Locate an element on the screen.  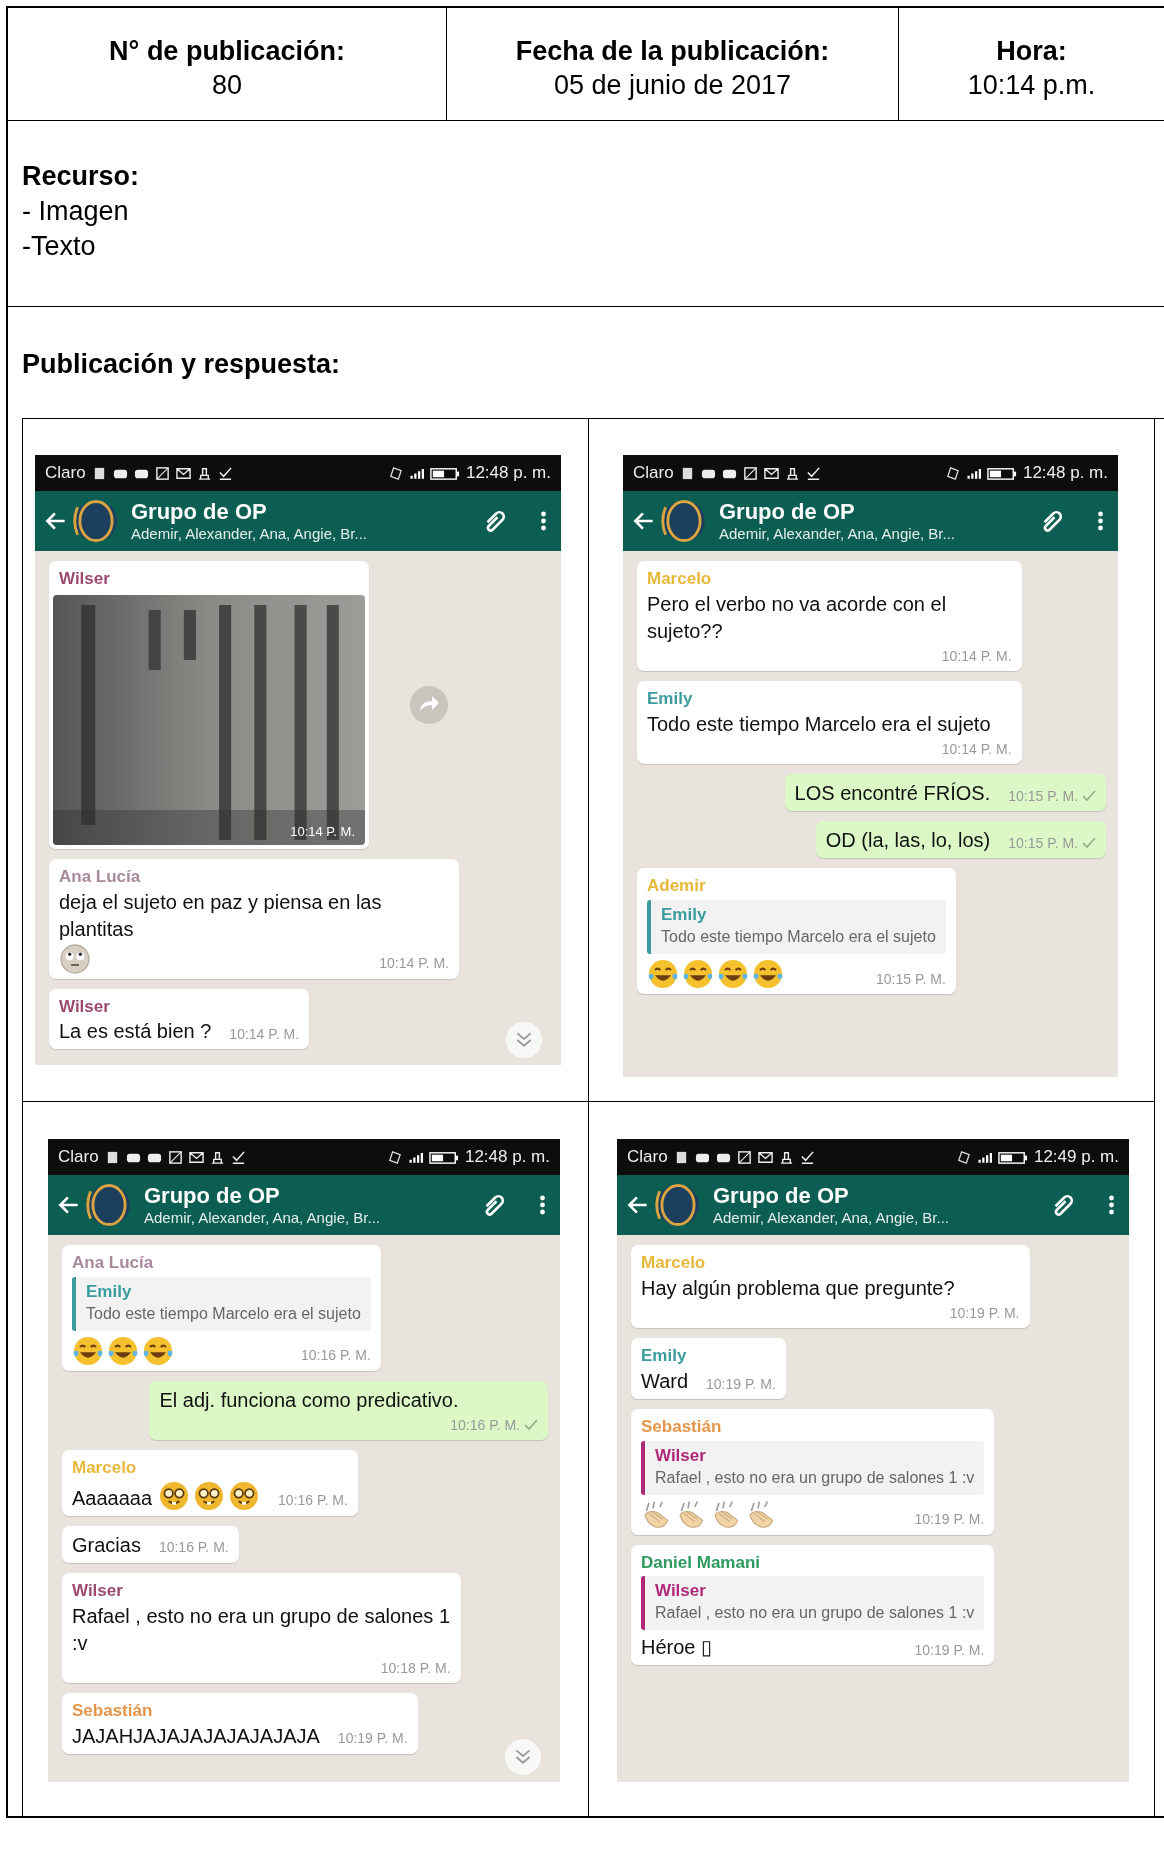
message-text: Pero el verbo no va acorde con el sujeto?? is located at coordinates (797, 617).